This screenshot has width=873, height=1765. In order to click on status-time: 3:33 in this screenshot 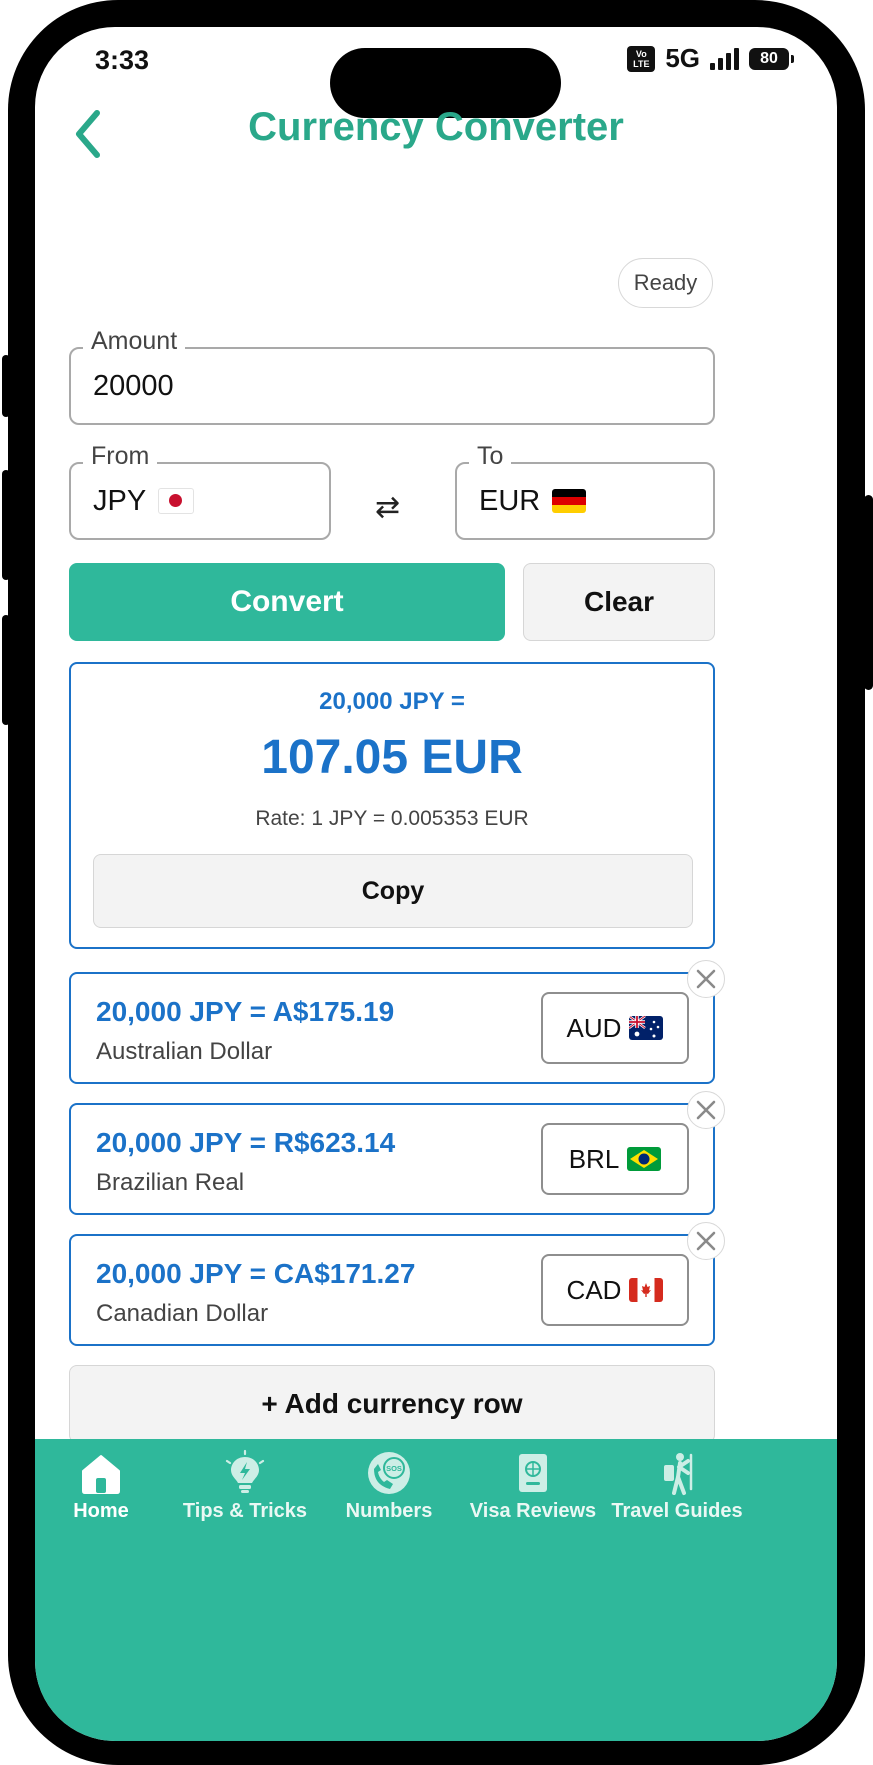, I will do `click(122, 60)`.